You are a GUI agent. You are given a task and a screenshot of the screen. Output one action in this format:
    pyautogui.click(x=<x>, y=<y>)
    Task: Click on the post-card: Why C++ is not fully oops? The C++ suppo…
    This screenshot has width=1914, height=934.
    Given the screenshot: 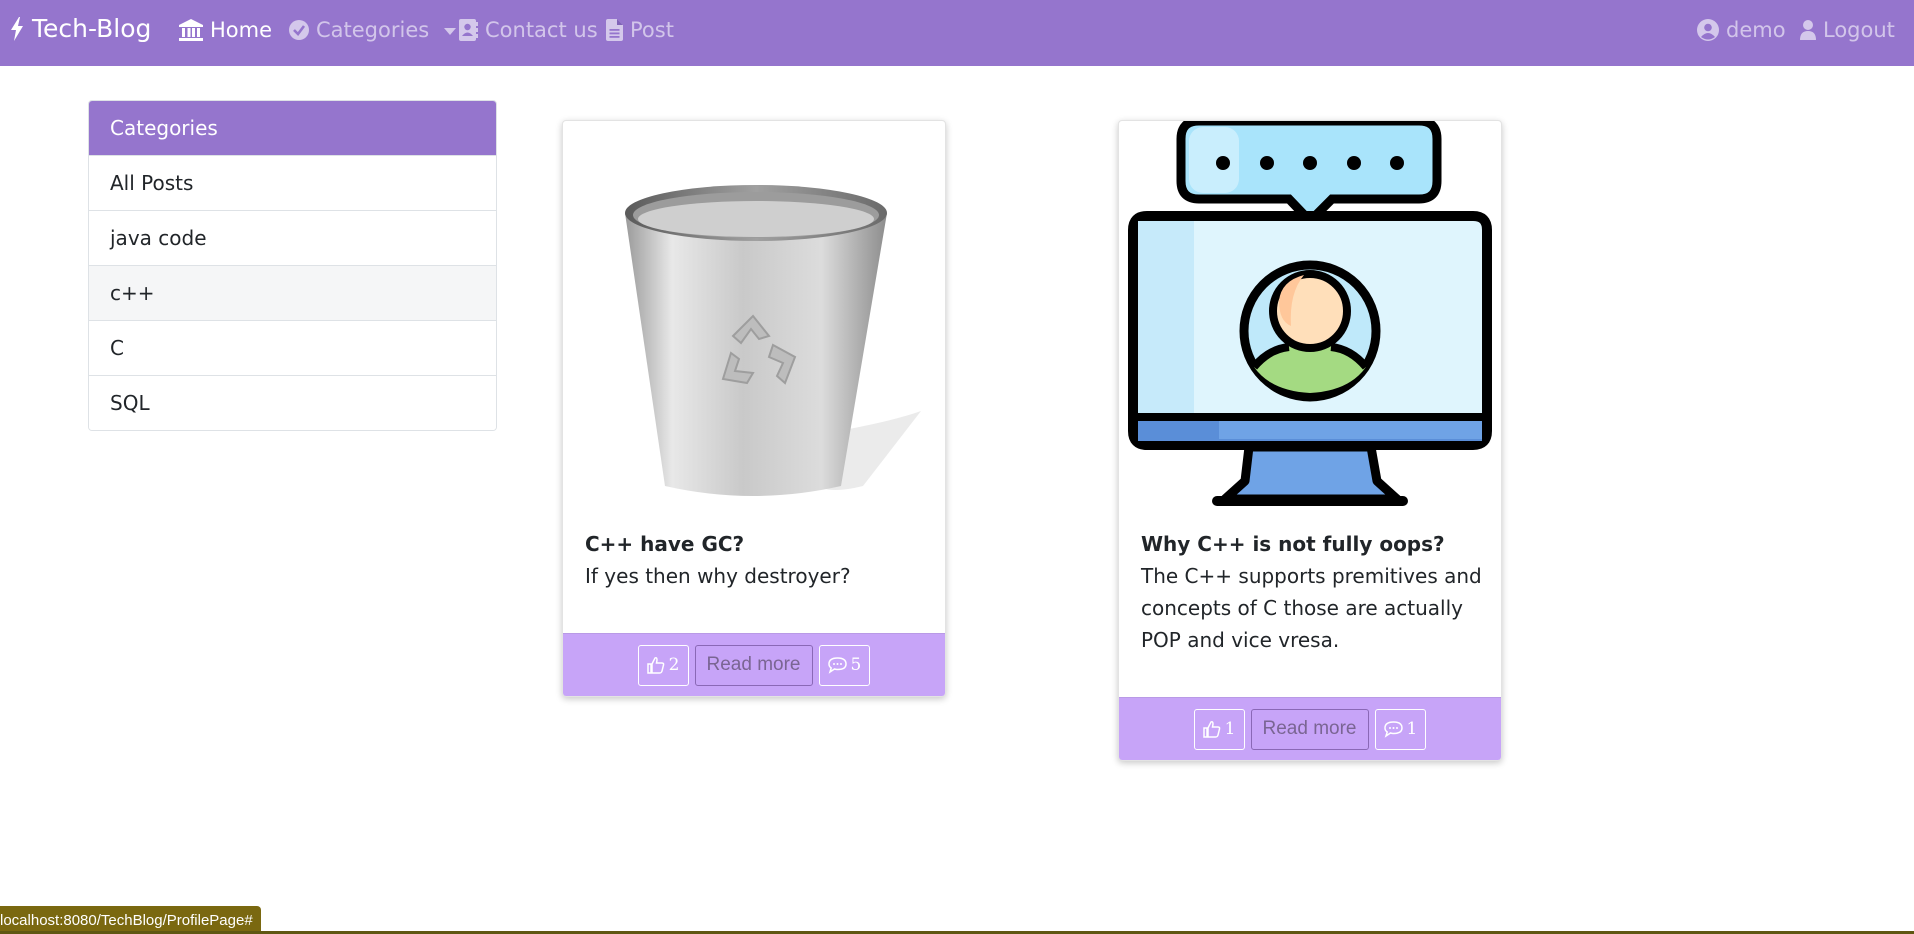 What is the action you would take?
    pyautogui.click(x=1310, y=440)
    